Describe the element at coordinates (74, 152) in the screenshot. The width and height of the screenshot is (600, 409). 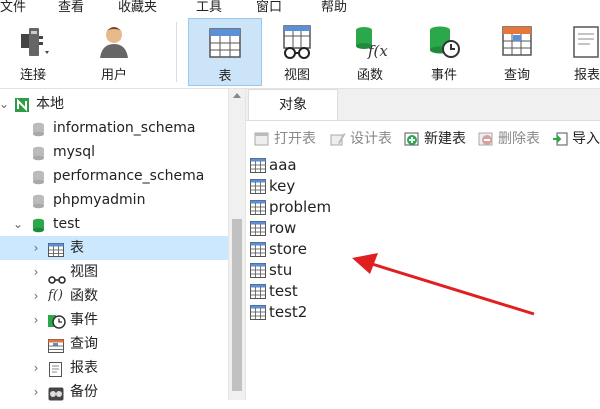
I see `tree-label: mysql` at that location.